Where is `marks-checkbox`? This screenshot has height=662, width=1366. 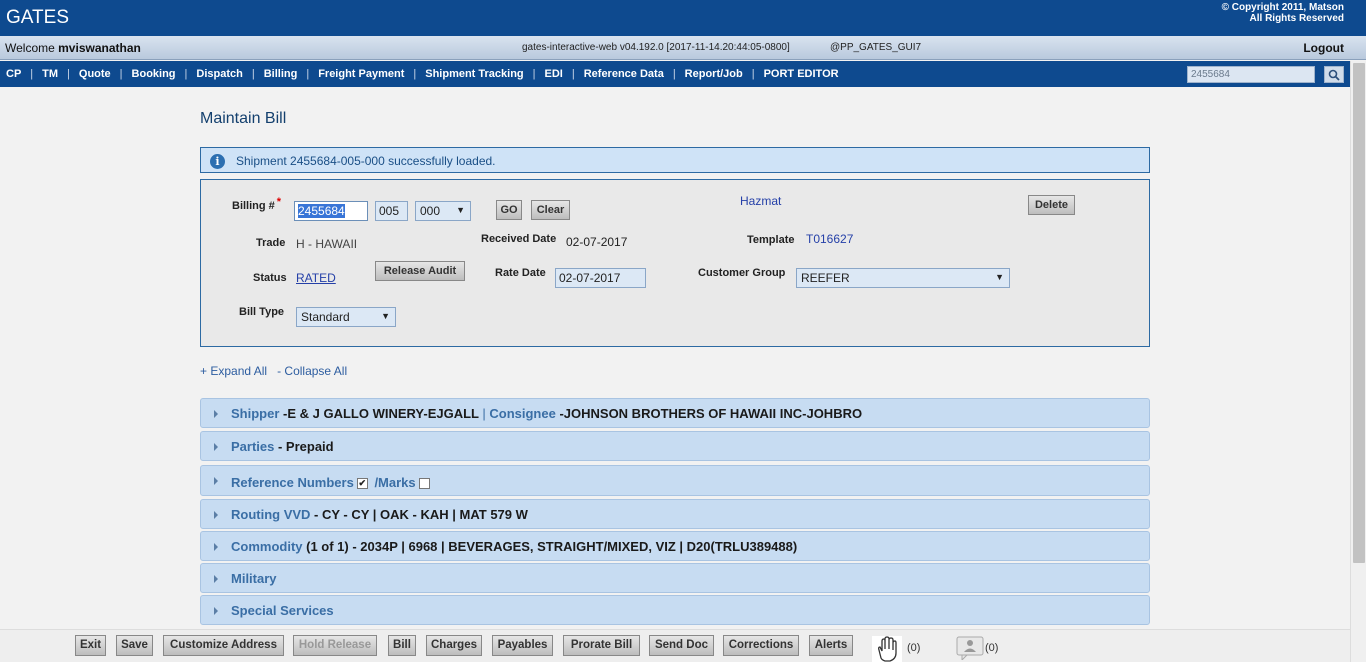 marks-checkbox is located at coordinates (424, 484).